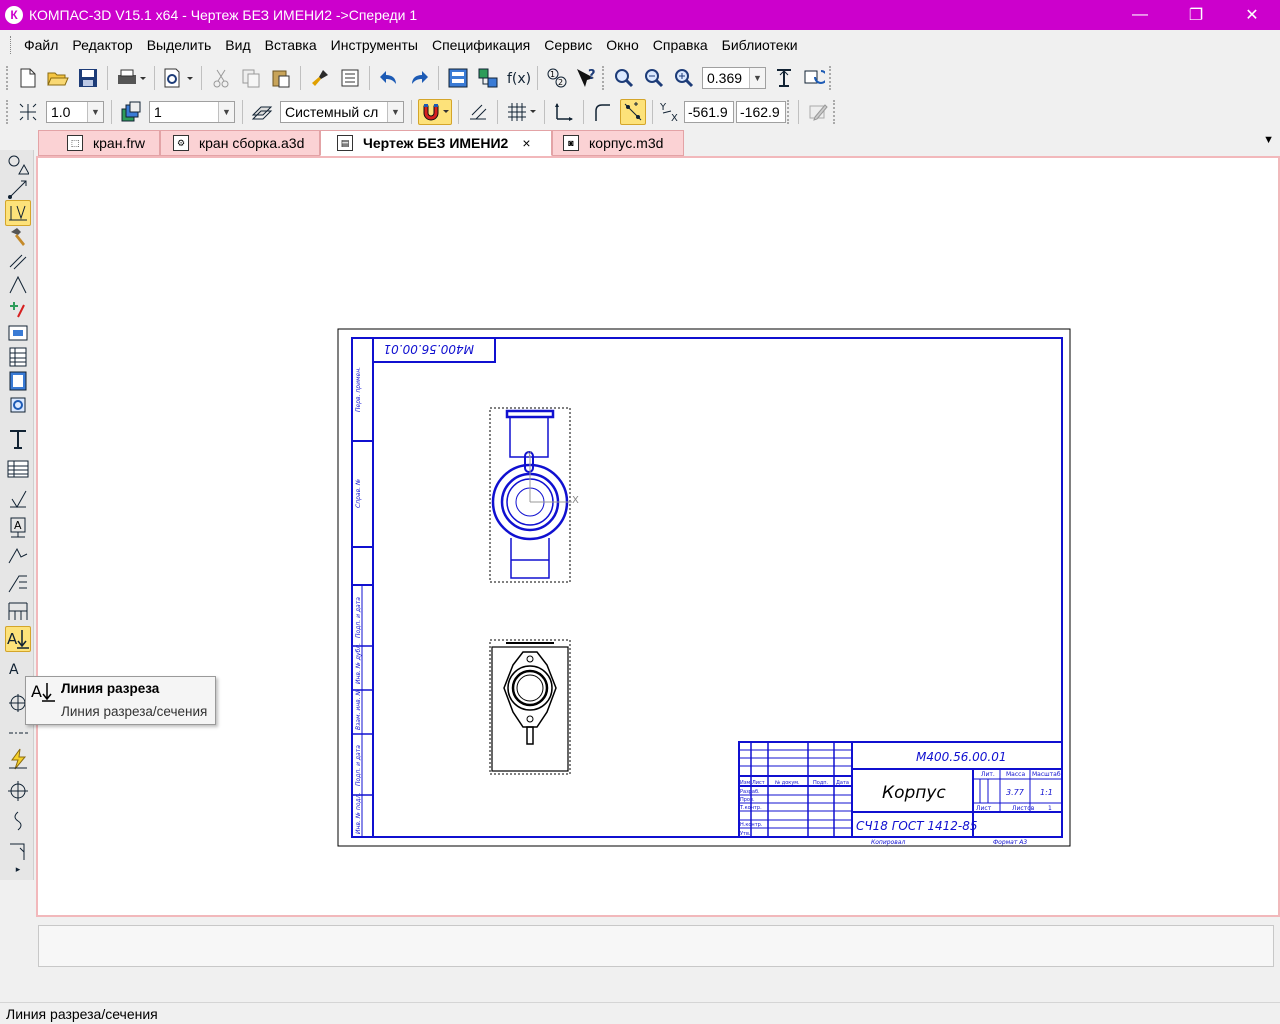  I want to click on break-line-icon, so click(18, 851).